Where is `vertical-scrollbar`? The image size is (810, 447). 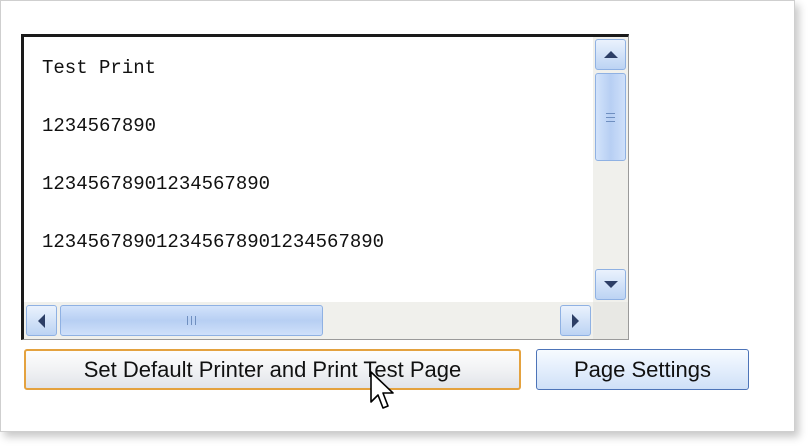
vertical-scrollbar is located at coordinates (610, 169).